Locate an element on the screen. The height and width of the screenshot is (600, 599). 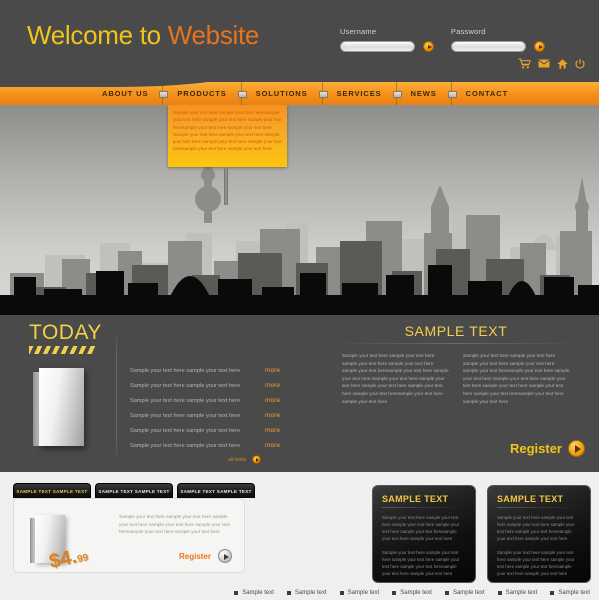
nav-item-contact: CONTACT is located at coordinates (487, 93).